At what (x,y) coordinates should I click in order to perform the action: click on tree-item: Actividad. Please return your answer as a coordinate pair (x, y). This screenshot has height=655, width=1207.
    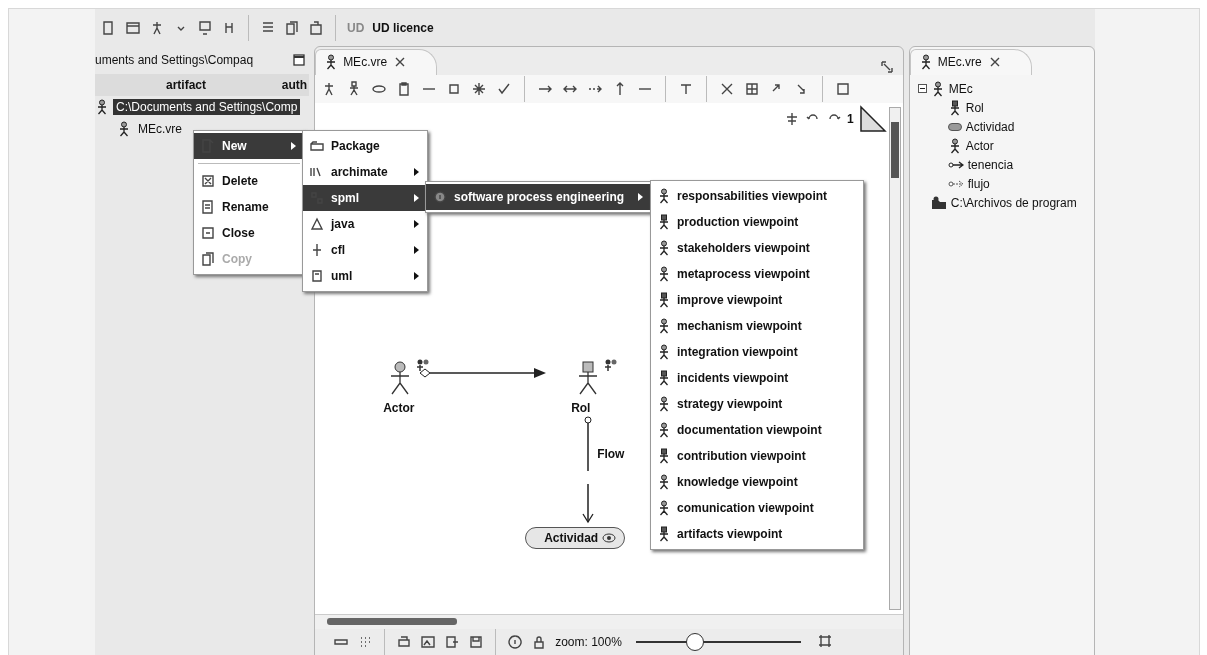
    Looking at the image, I should click on (990, 126).